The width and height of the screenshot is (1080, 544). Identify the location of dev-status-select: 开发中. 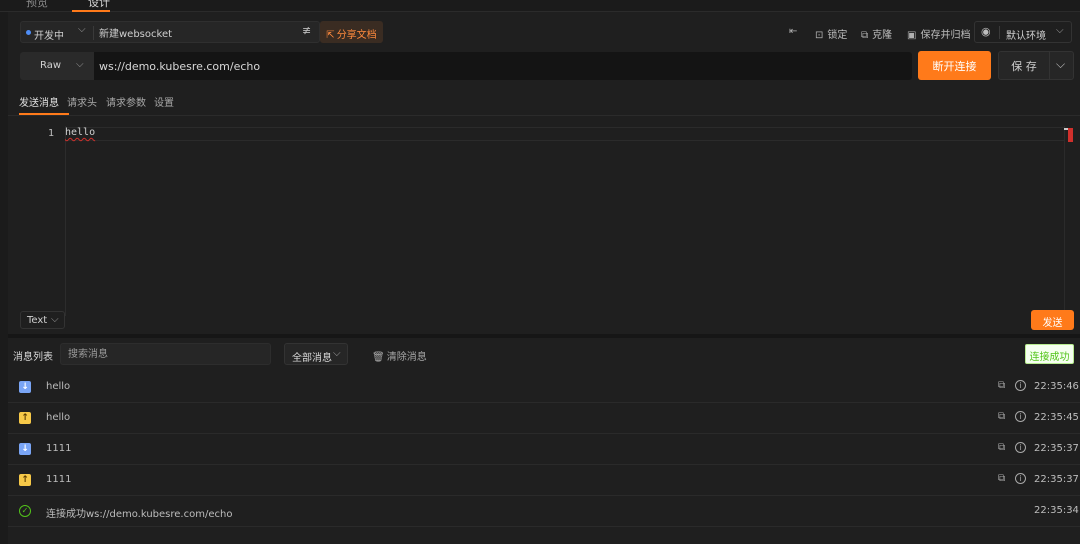
(49, 34).